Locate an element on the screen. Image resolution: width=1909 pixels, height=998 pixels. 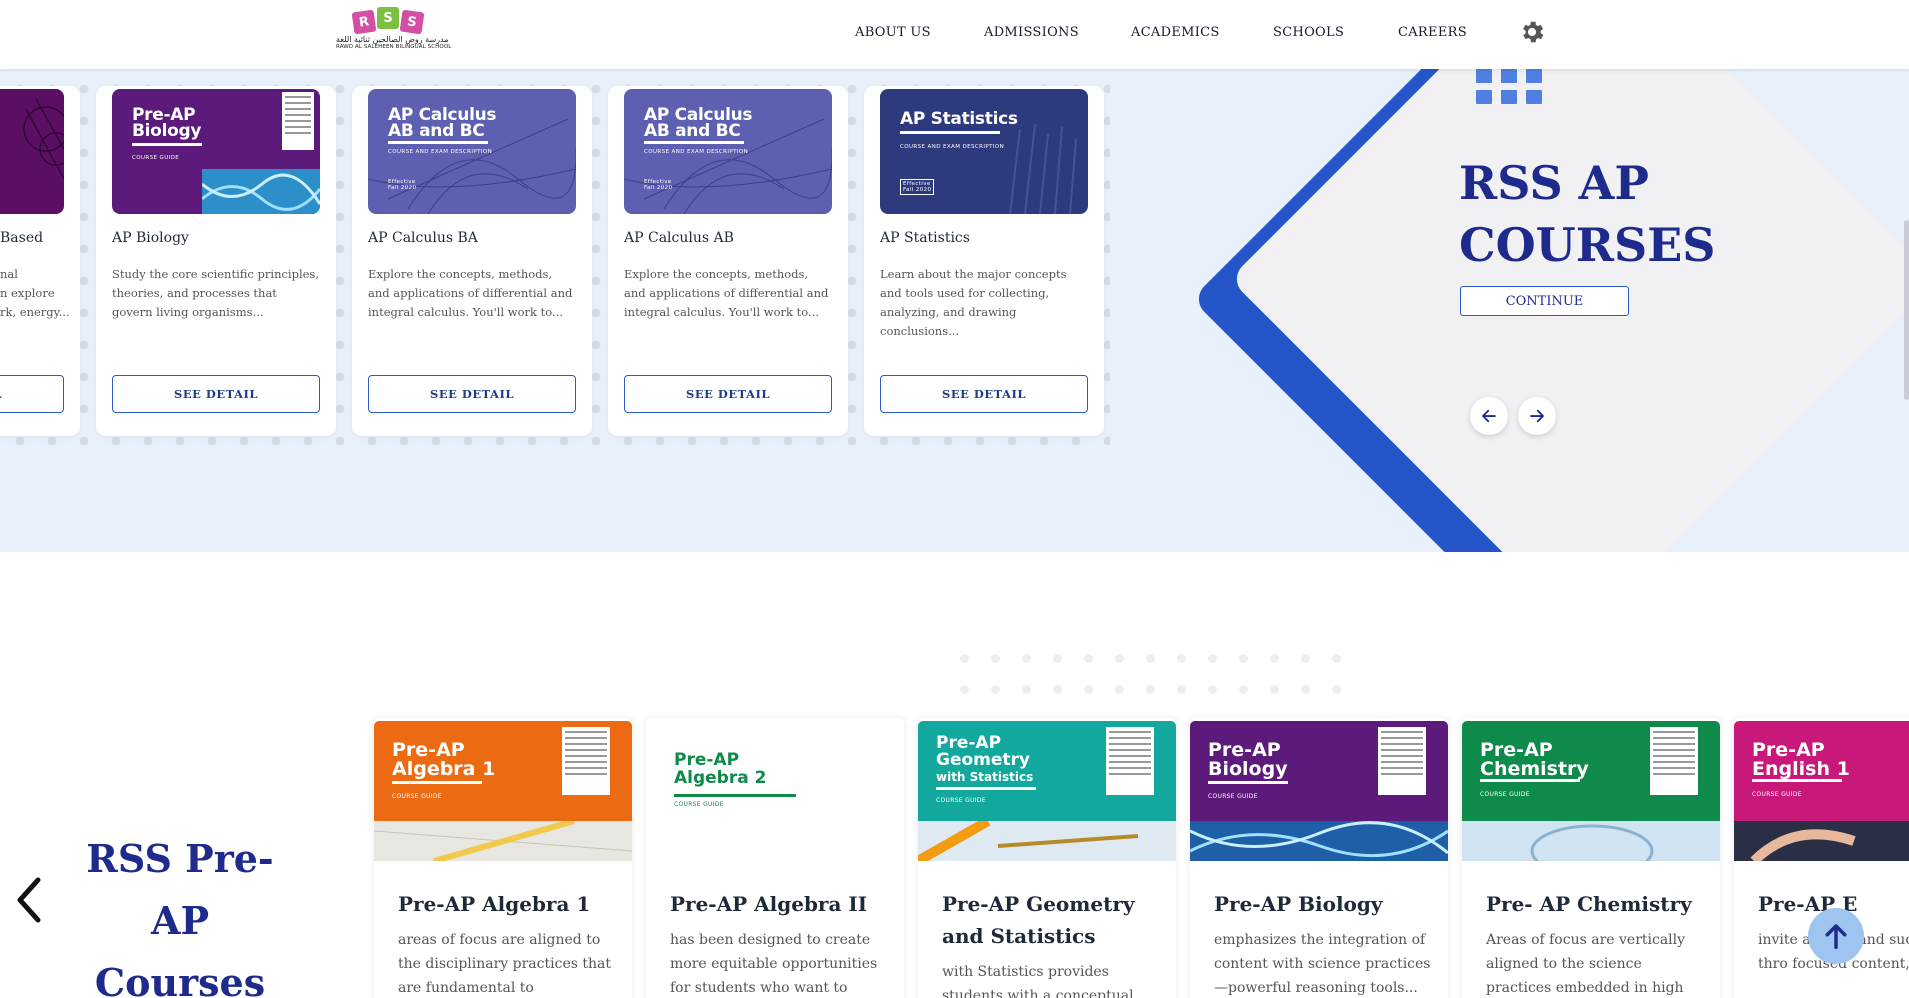
cover-title: Pre-AP Algebra 1 is located at coordinates (443, 760).